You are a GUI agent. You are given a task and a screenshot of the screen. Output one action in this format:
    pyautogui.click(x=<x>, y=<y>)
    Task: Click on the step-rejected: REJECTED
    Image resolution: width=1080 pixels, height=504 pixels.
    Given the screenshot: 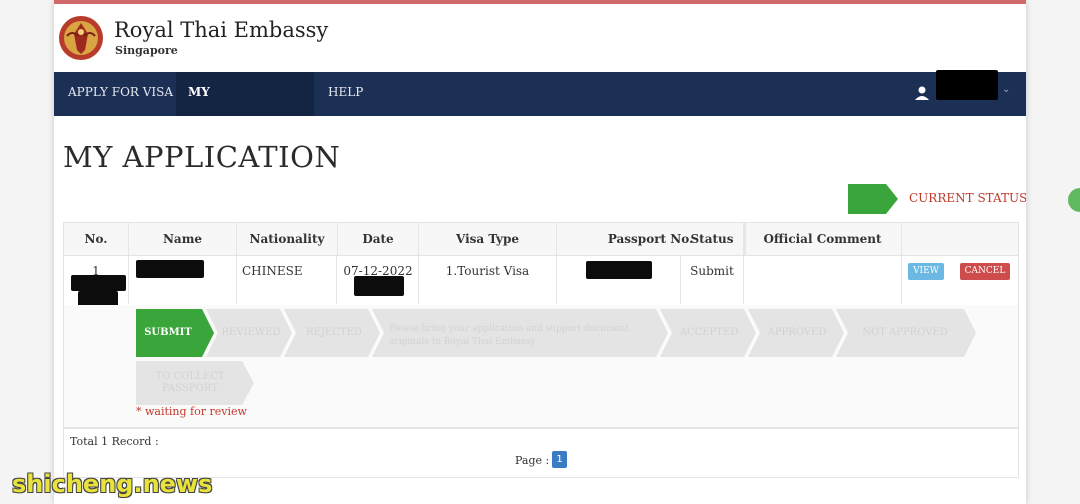 What is the action you would take?
    pyautogui.click(x=334, y=332)
    